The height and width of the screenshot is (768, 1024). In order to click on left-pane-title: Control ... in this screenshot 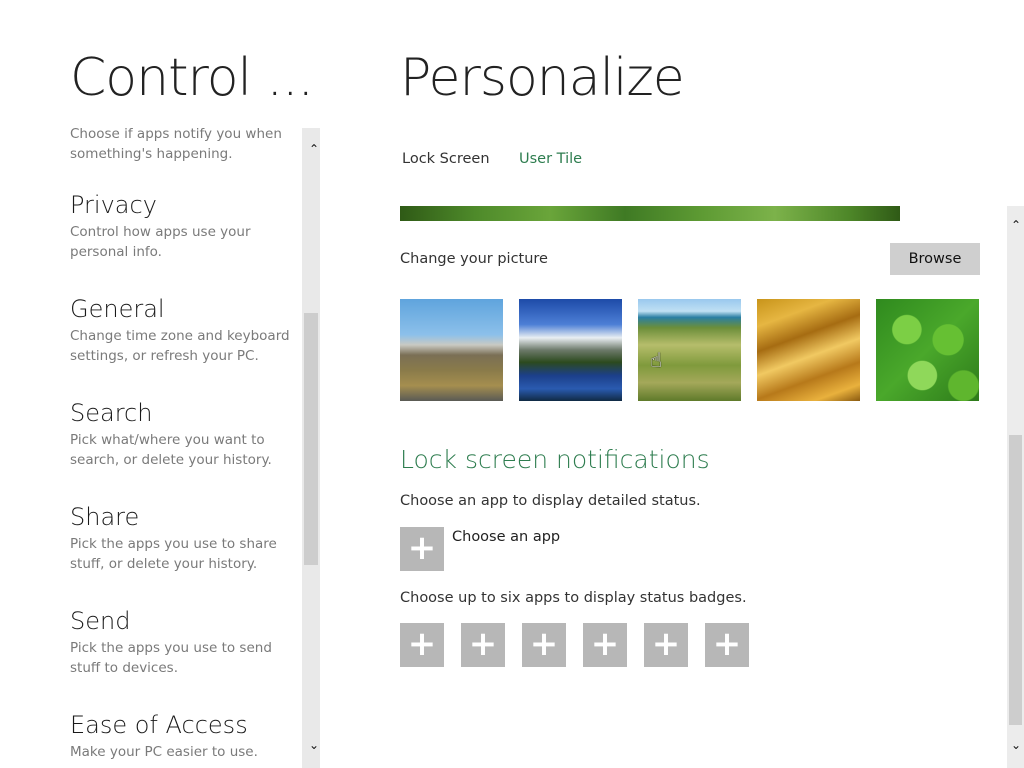, I will do `click(192, 78)`.